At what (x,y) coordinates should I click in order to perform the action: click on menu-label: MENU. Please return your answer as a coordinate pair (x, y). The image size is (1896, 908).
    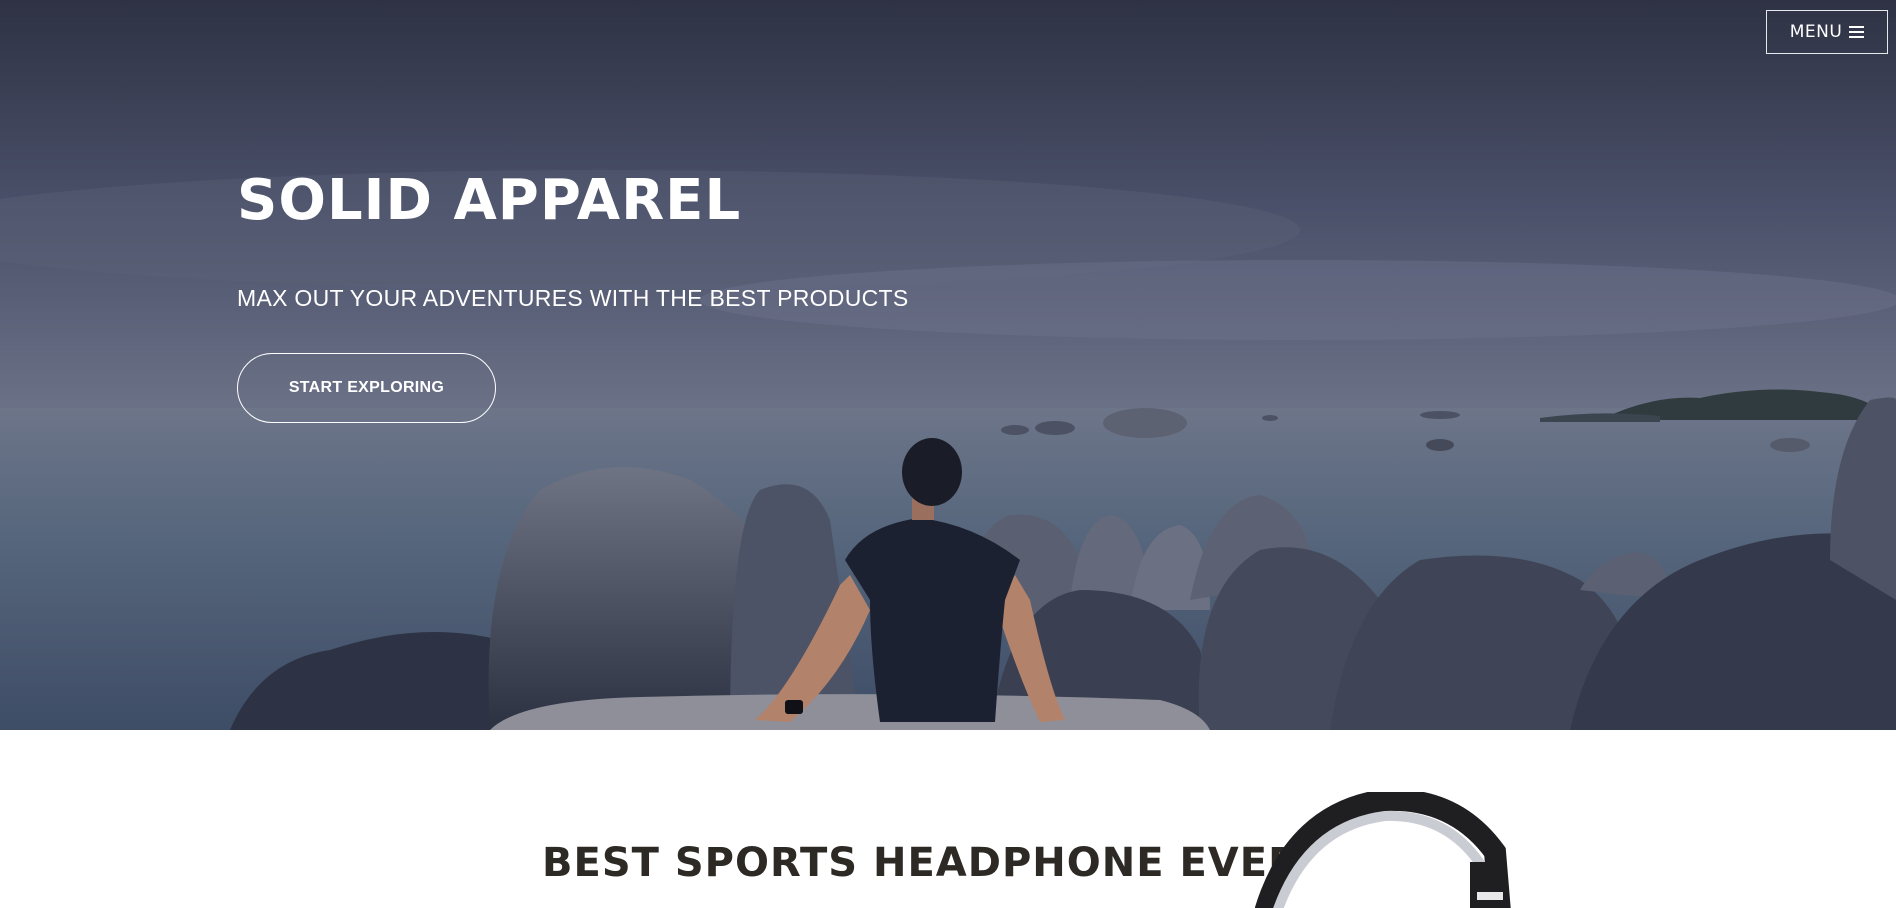
    Looking at the image, I should click on (1816, 32).